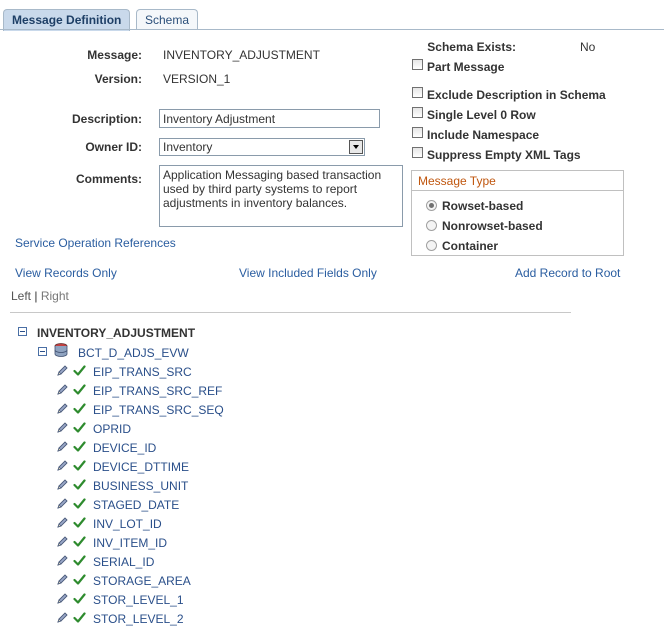  What do you see at coordinates (21, 296) in the screenshot?
I see `align-left-link: Left` at bounding box center [21, 296].